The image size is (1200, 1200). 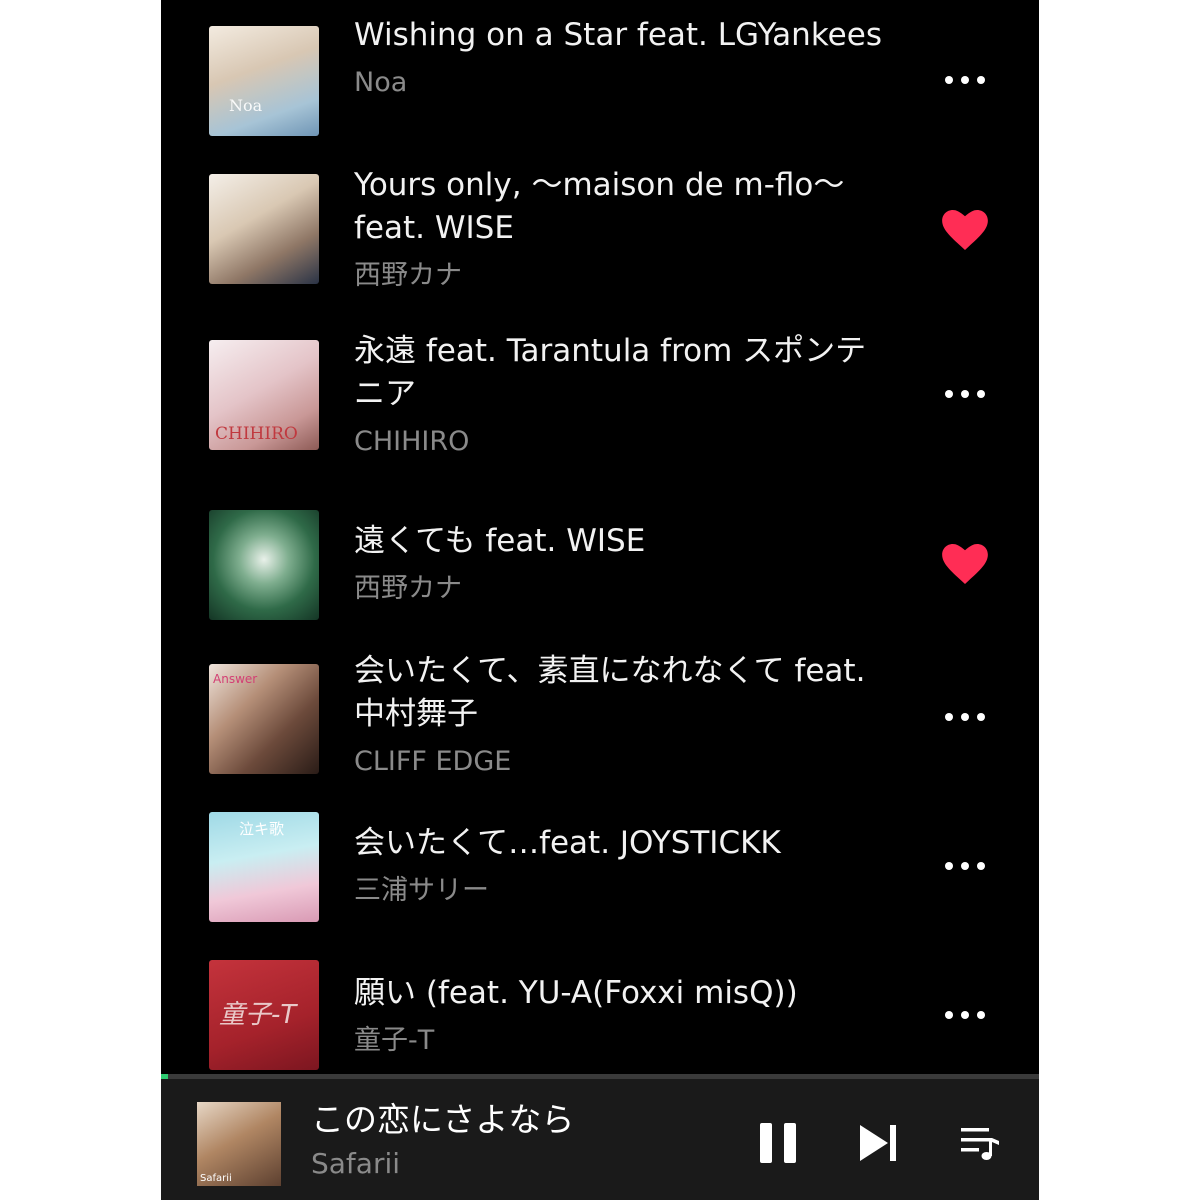 I want to click on pause-icon, so click(x=778, y=1143).